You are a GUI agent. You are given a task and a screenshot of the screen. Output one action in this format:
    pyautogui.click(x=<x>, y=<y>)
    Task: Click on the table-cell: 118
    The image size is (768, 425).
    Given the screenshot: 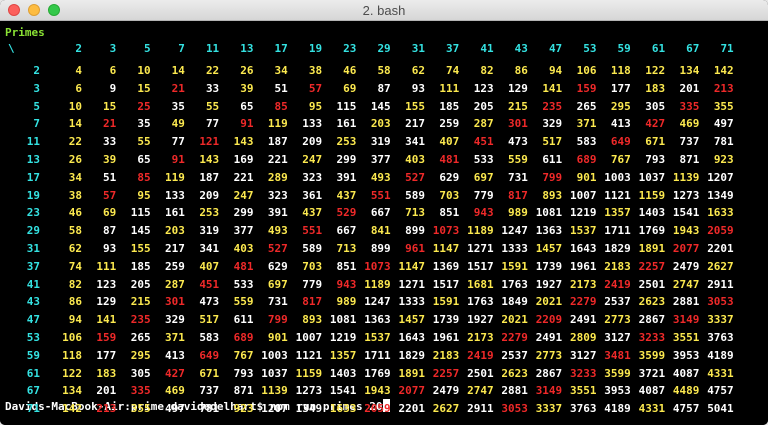 What is the action you would take?
    pyautogui.click(x=72, y=355)
    